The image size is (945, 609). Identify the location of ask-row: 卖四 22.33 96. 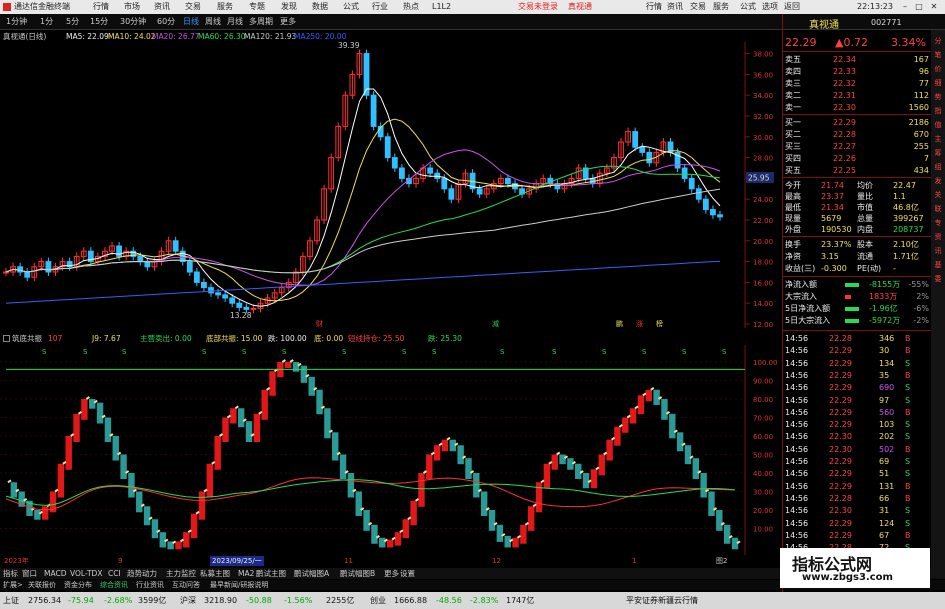
(858, 72).